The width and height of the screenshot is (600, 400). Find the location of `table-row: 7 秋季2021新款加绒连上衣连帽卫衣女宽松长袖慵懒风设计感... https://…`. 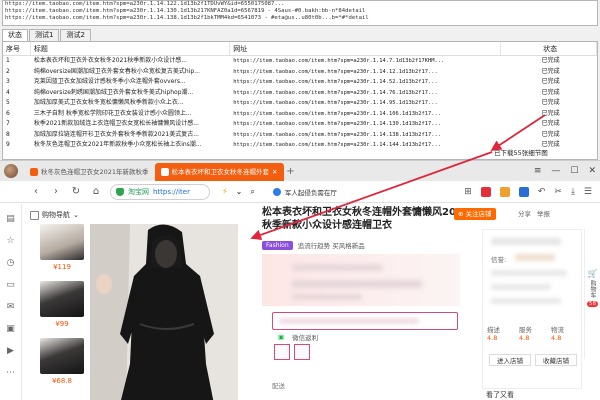

table-row: 7 秋季2021新款加绒连上衣连帽卫衣女宽松长袖慵懒风设计感... https://… is located at coordinates (300, 124).